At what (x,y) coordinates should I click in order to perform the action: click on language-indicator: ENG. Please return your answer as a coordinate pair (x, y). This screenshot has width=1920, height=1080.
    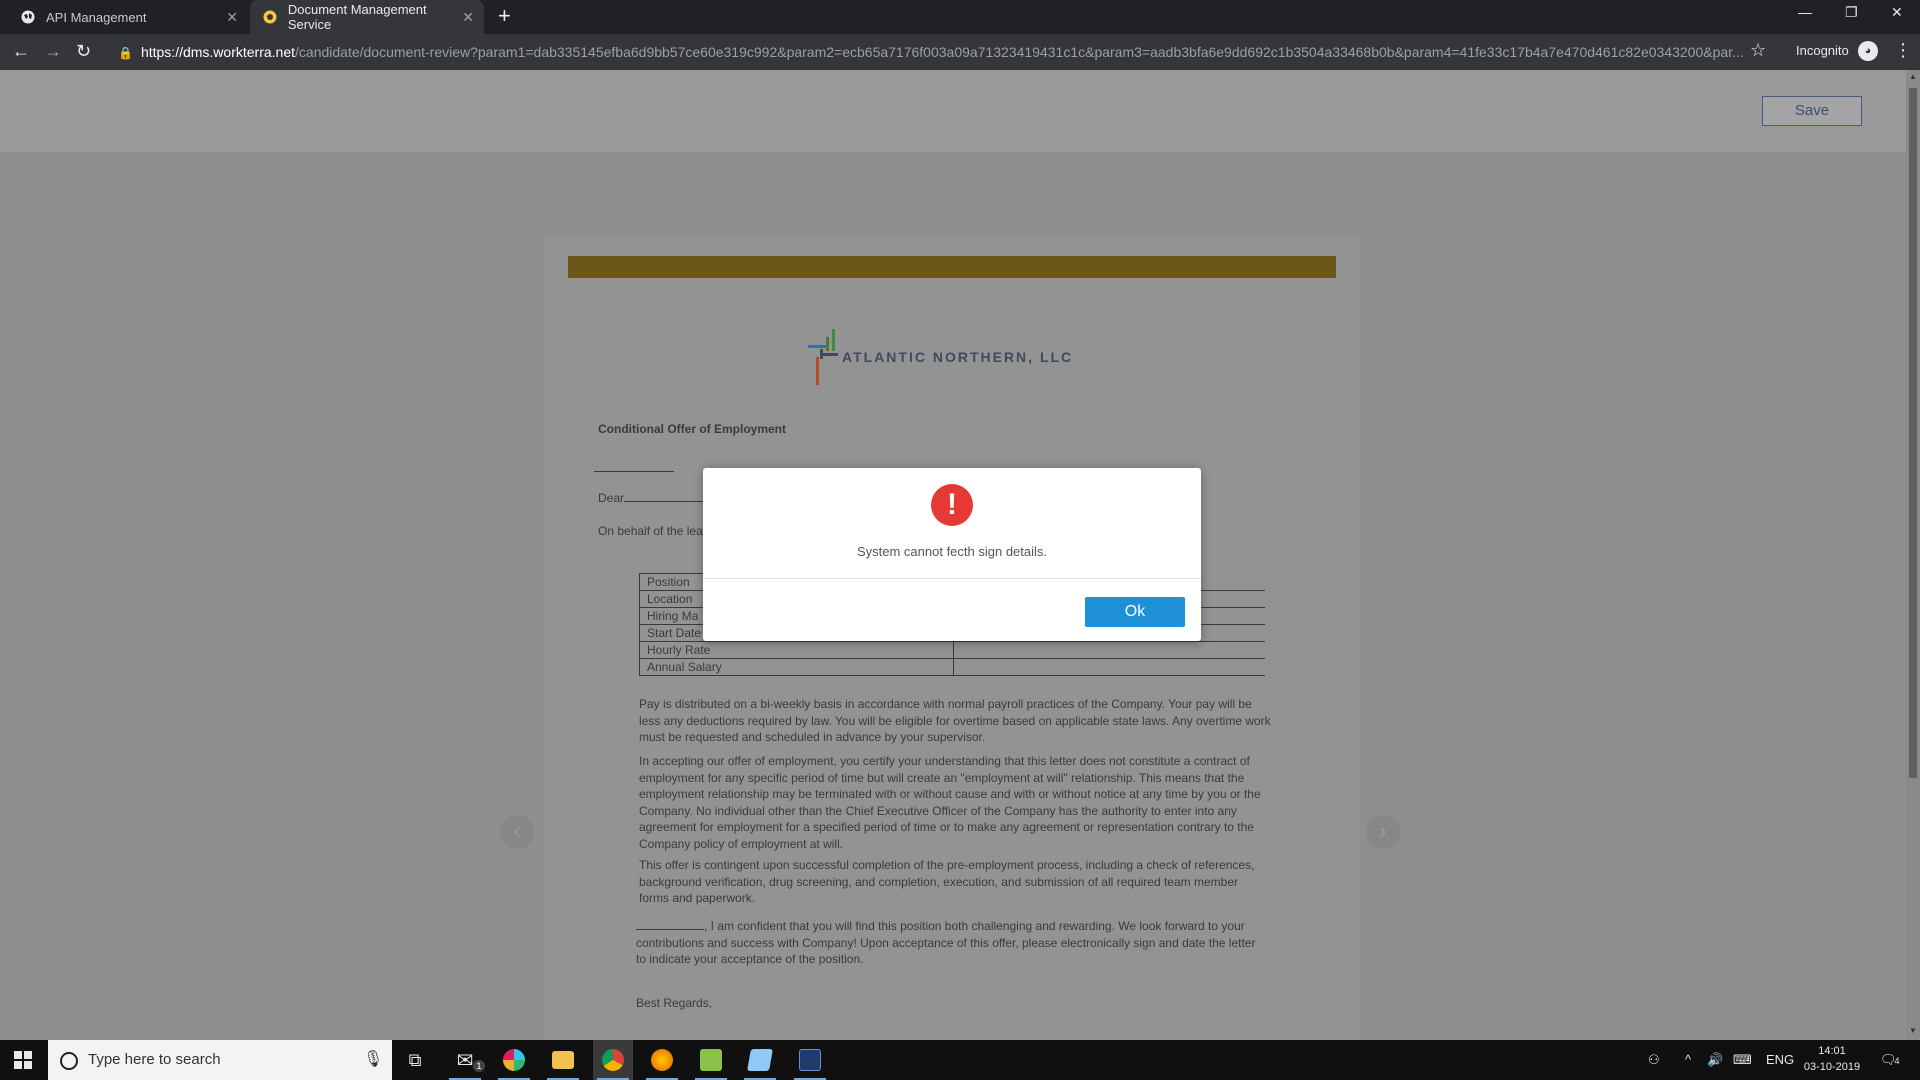
    Looking at the image, I should click on (1780, 1059).